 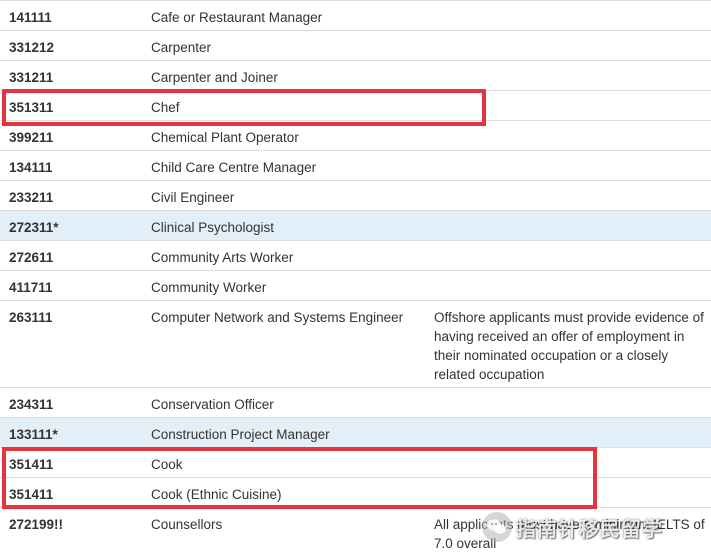 I want to click on table-row: 134111 Child Care Centre Manager, so click(x=355, y=165).